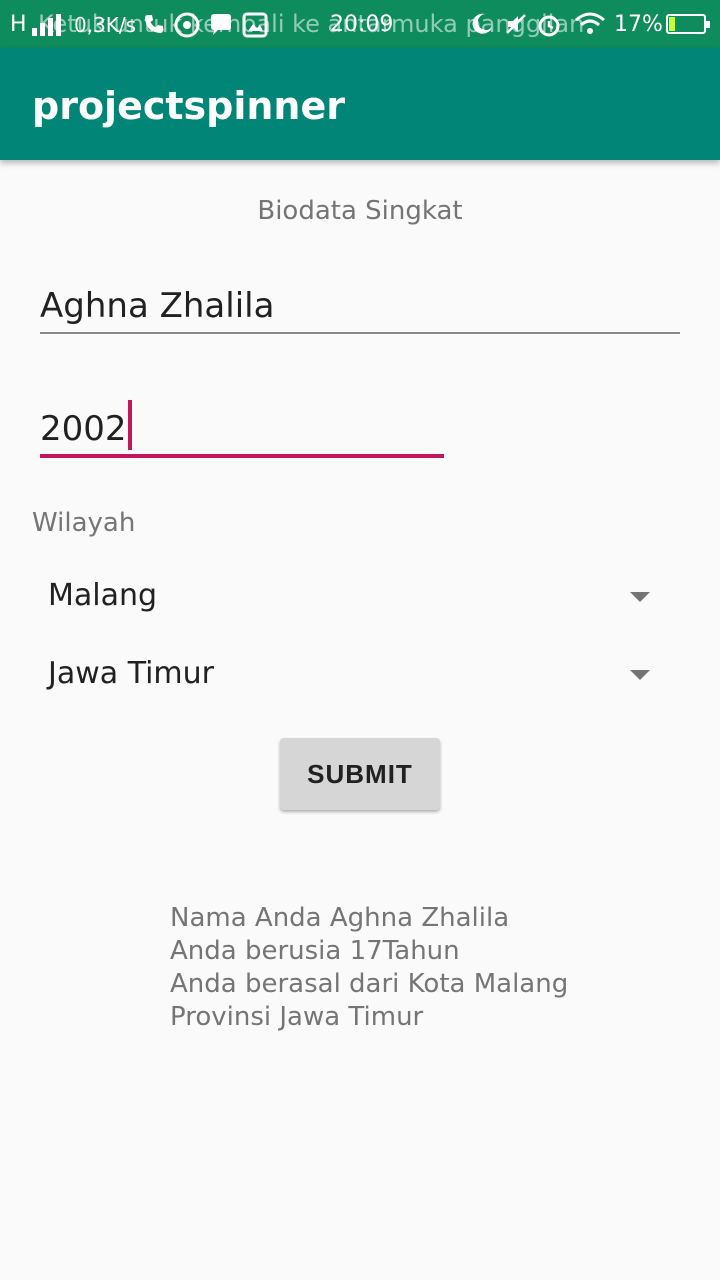 The image size is (720, 1280). I want to click on battery-level-fill, so click(672, 24).